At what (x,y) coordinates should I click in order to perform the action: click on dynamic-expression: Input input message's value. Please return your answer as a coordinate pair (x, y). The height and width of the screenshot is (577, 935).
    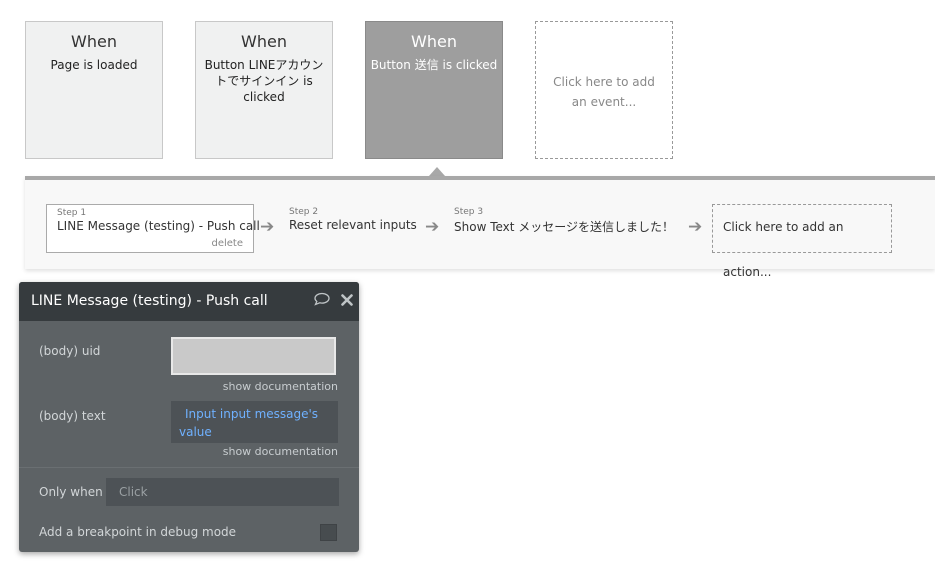
    Looking at the image, I should click on (248, 423).